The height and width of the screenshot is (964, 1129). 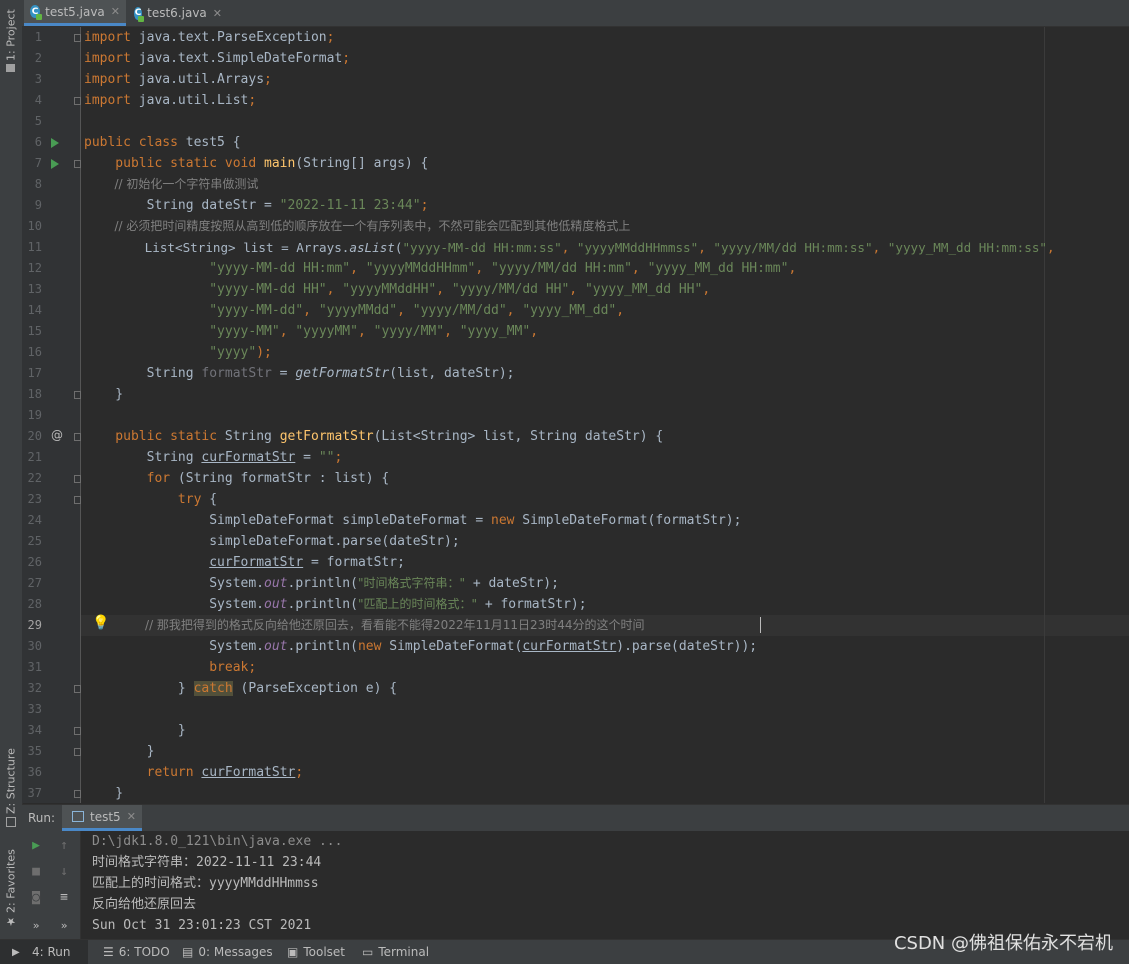 What do you see at coordinates (326, 331) in the screenshot?
I see `tok: "yyyyMM"` at bounding box center [326, 331].